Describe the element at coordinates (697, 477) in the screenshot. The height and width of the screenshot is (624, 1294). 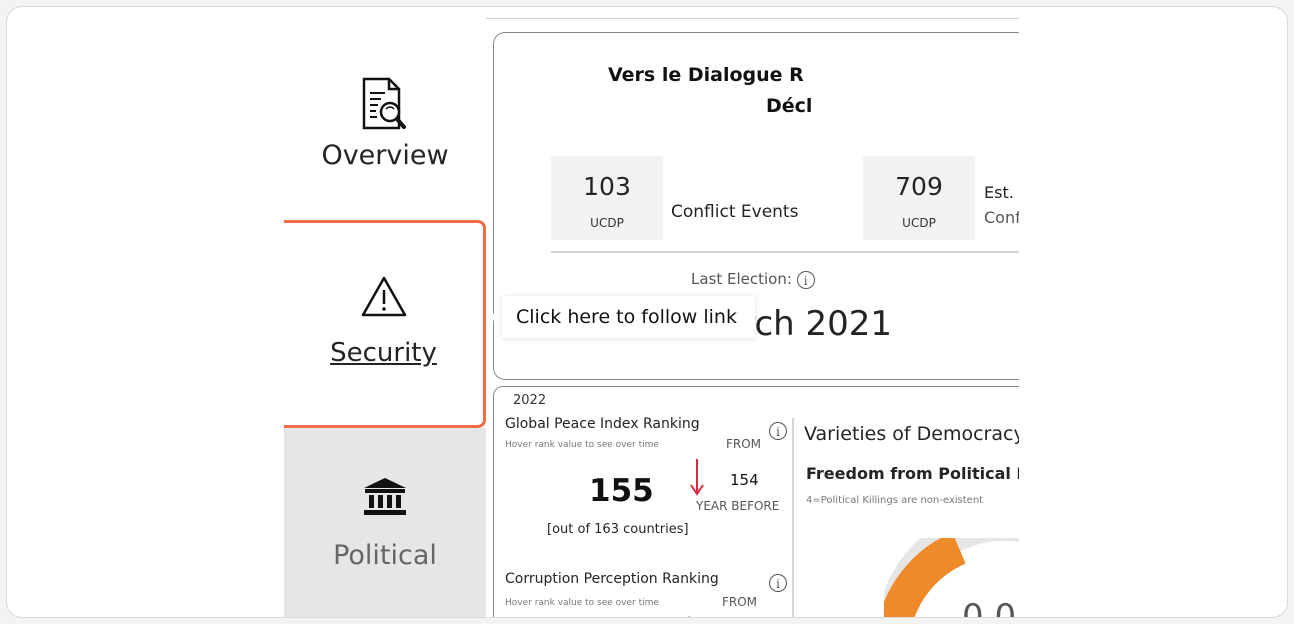
I see `arrow-down-icon` at that location.